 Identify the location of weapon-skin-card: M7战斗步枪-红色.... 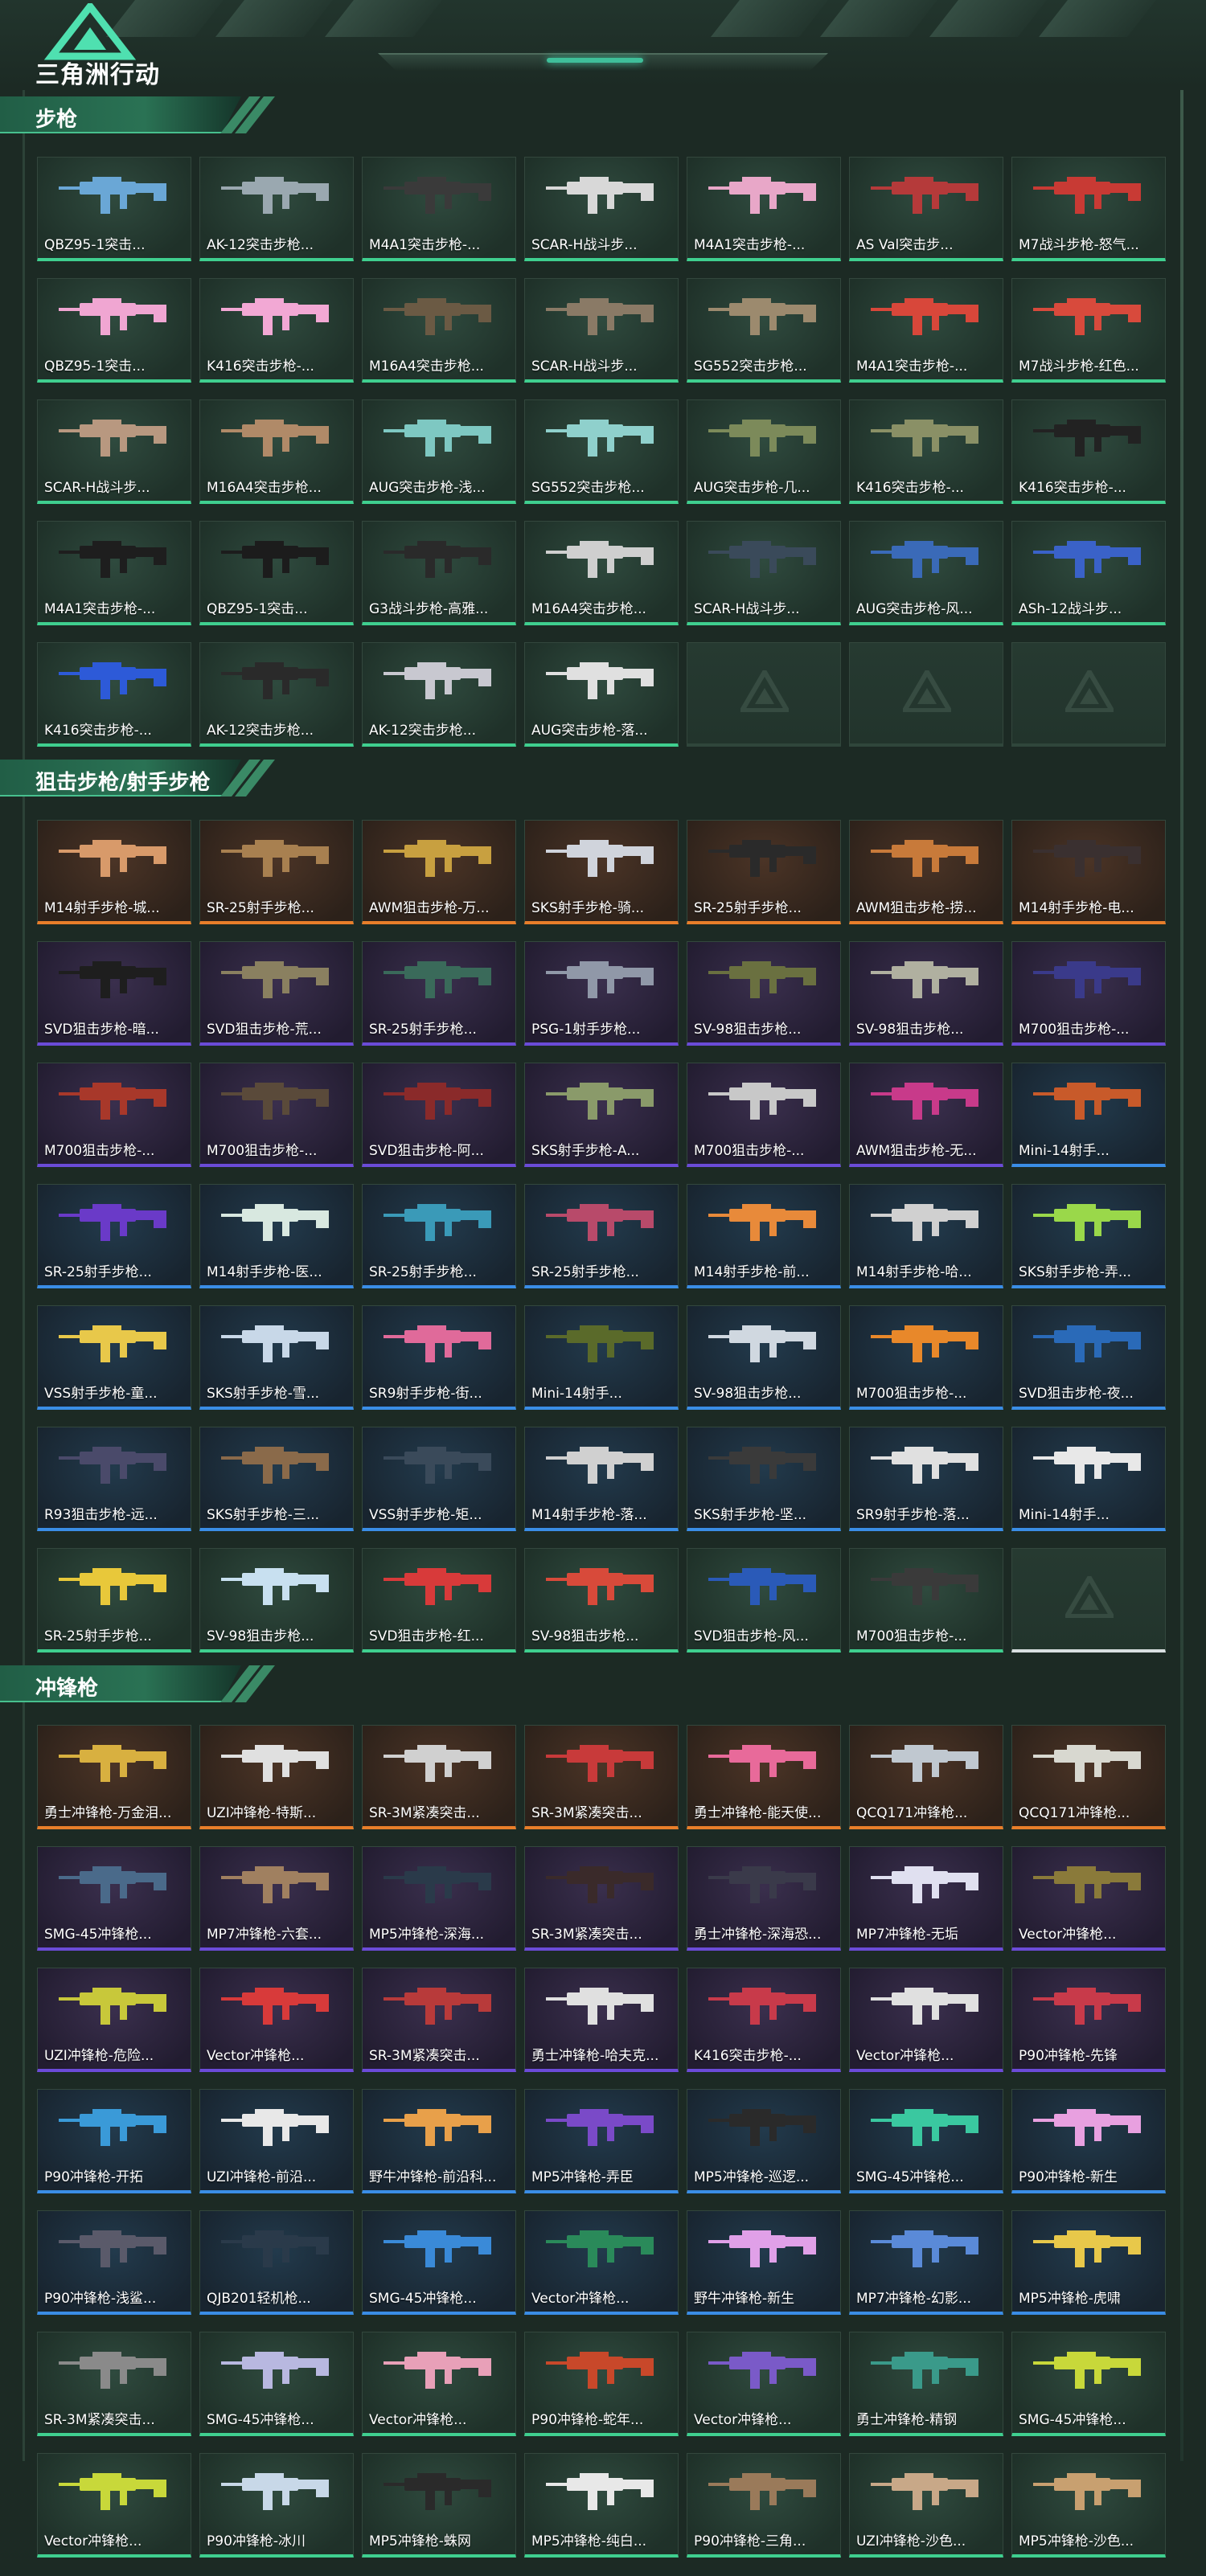
(1088, 330).